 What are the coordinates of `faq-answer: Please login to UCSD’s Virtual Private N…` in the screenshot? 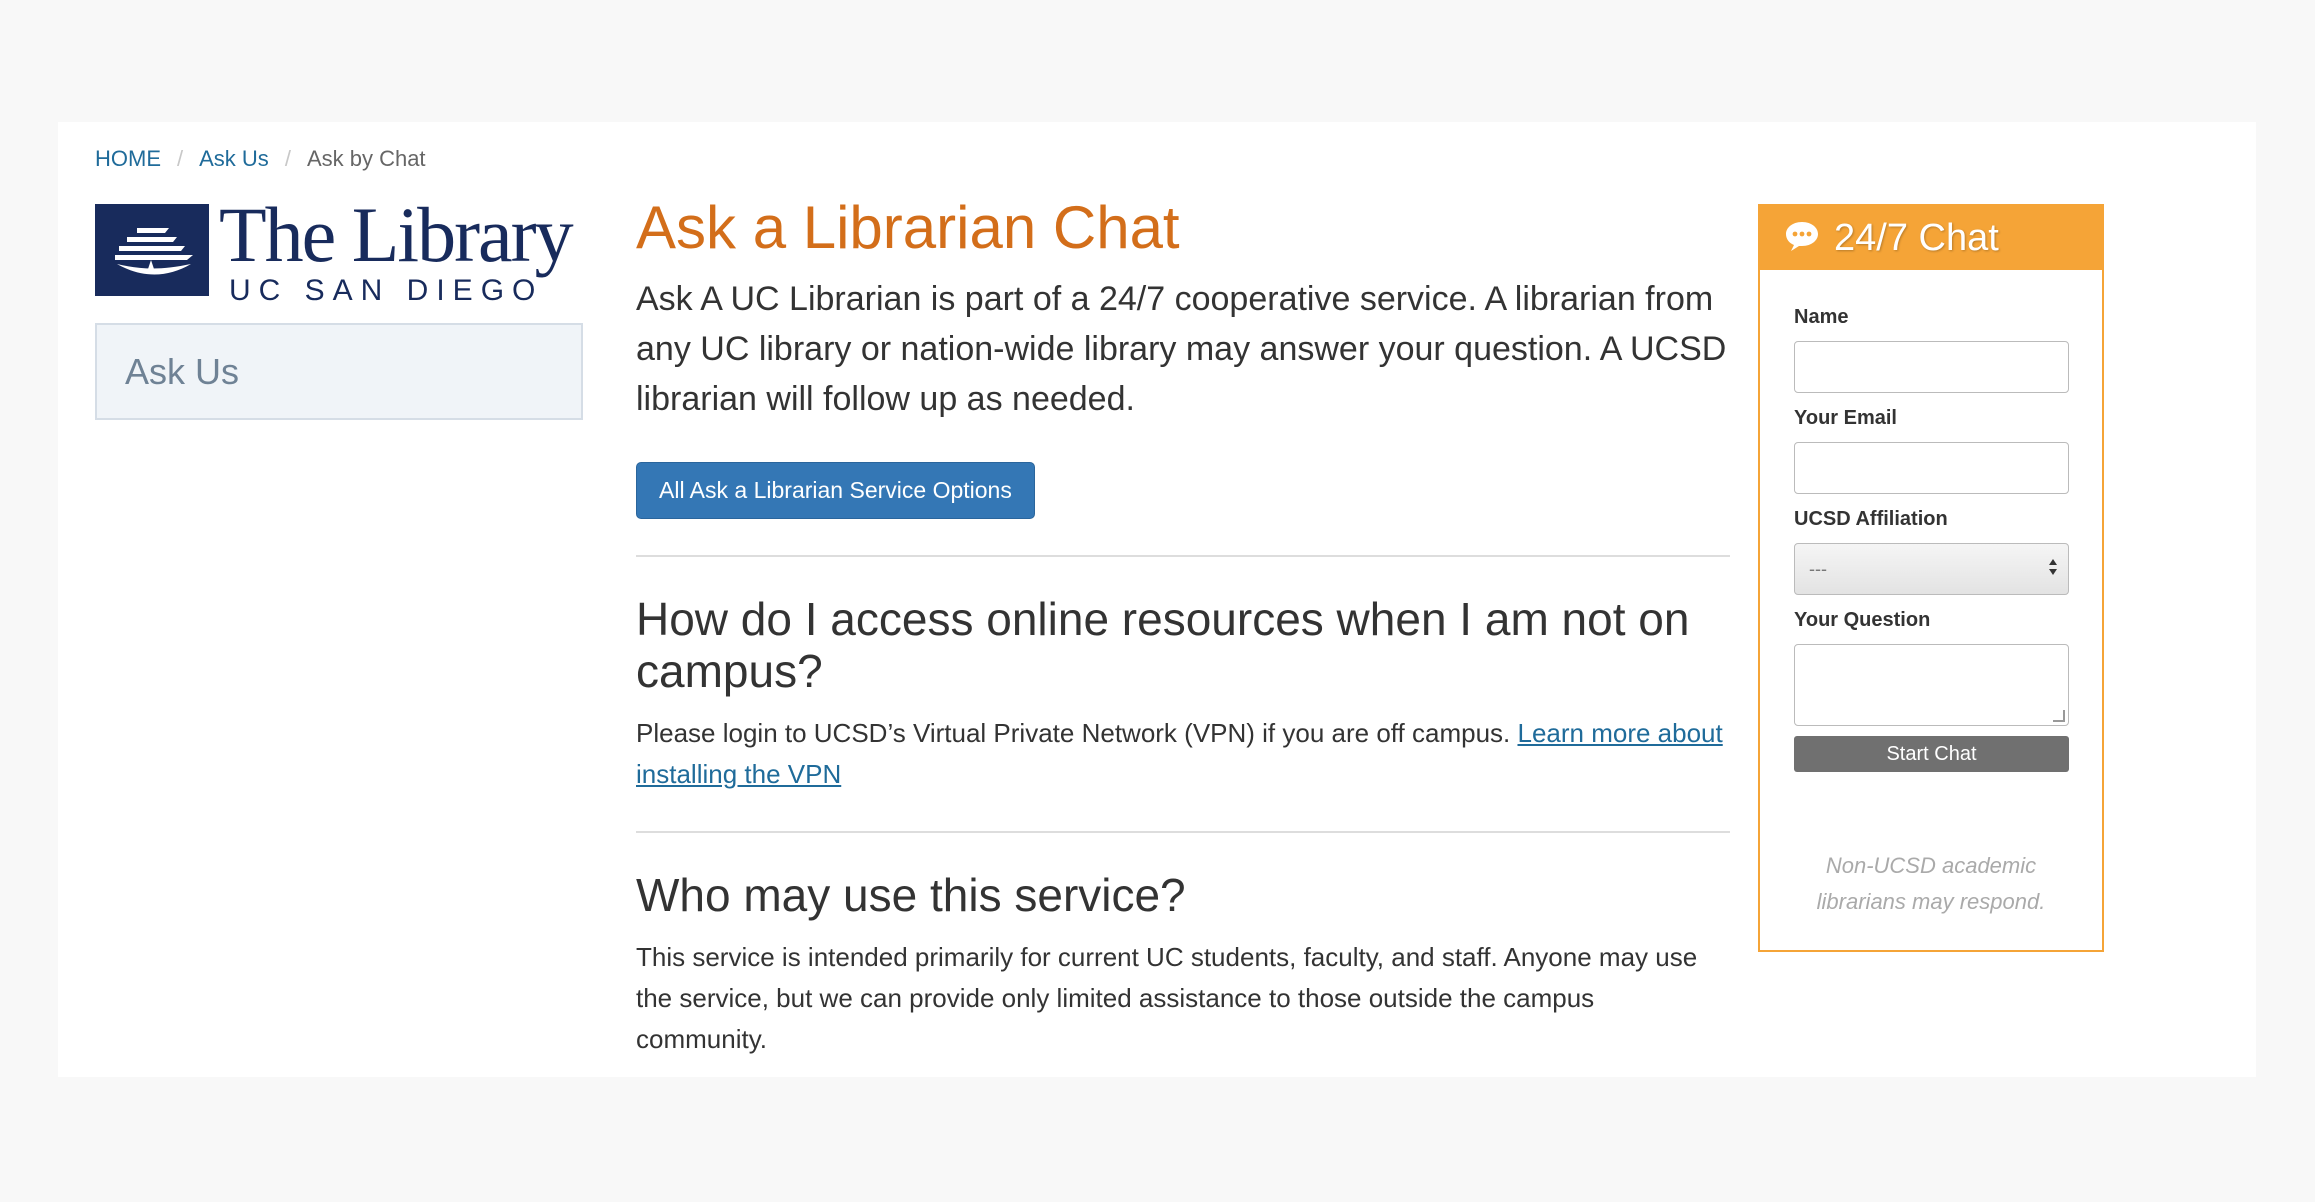 It's located at (1183, 754).